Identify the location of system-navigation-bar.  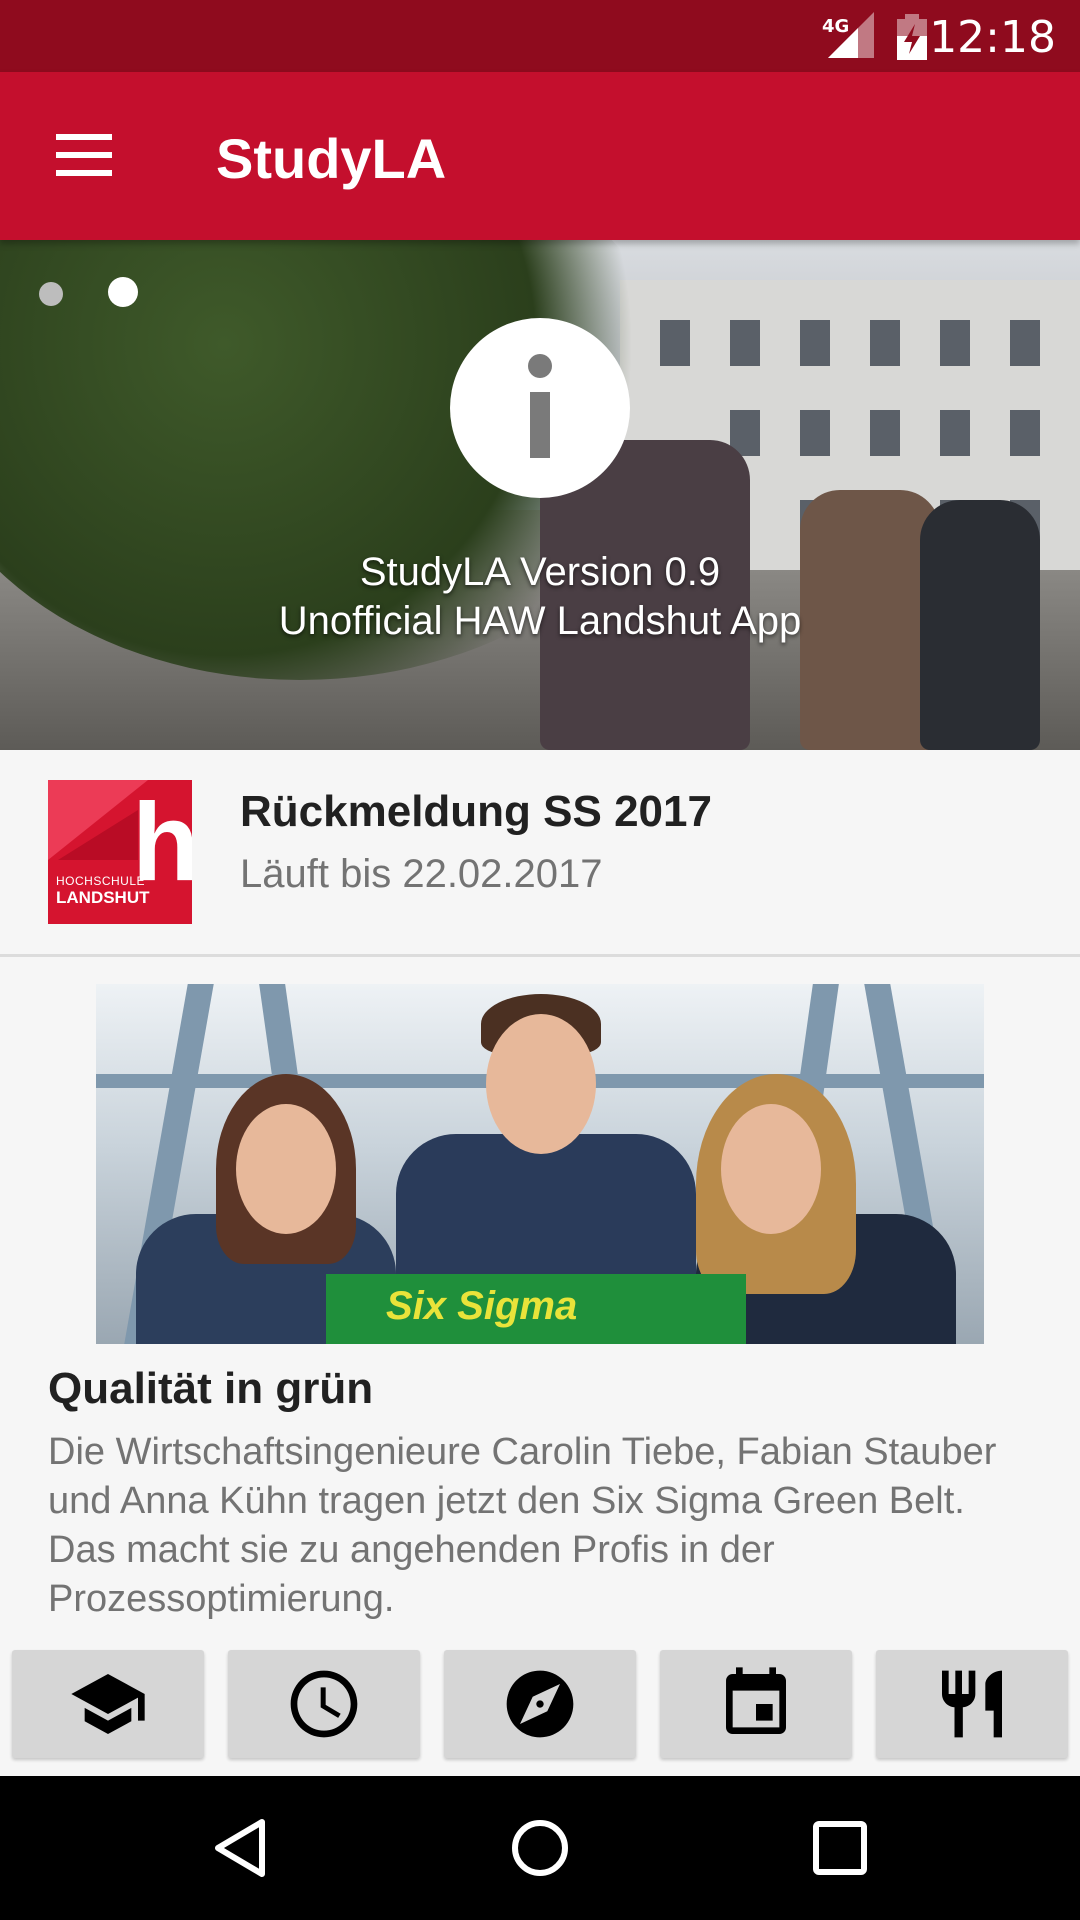
(540, 1848).